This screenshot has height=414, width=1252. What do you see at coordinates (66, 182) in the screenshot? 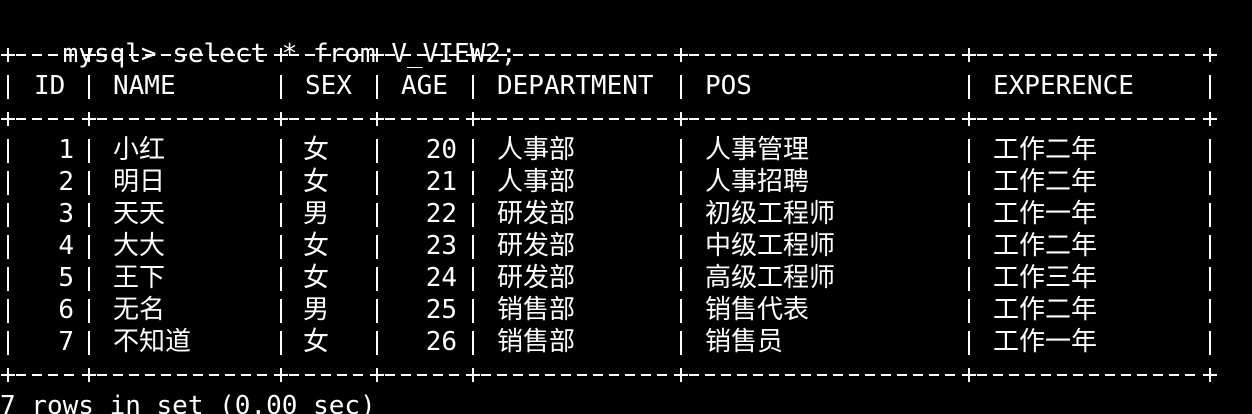
I see `cell-id: 2` at bounding box center [66, 182].